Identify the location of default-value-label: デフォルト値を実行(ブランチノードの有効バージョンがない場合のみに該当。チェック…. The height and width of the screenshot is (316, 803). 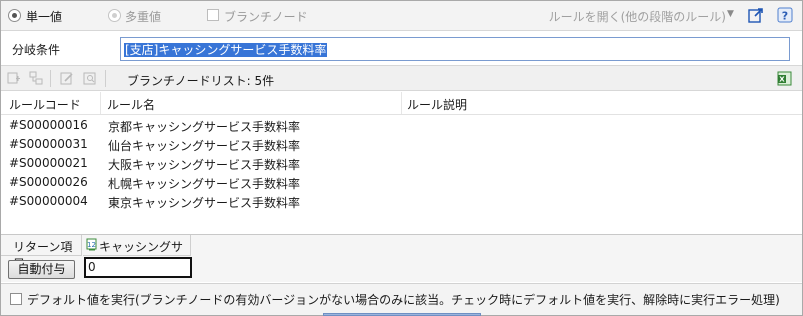
(403, 300).